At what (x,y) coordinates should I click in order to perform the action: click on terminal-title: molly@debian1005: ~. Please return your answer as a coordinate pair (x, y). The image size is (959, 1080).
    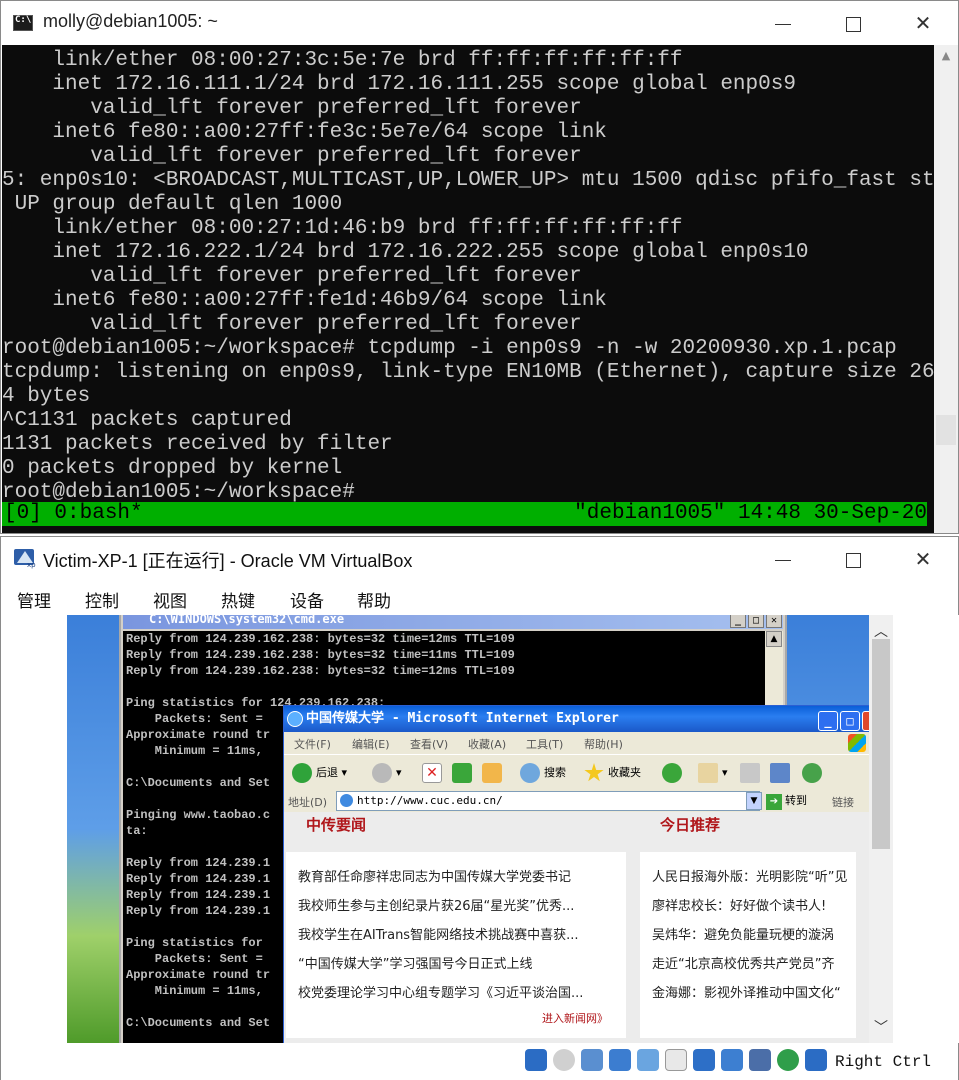
    Looking at the image, I should click on (130, 21).